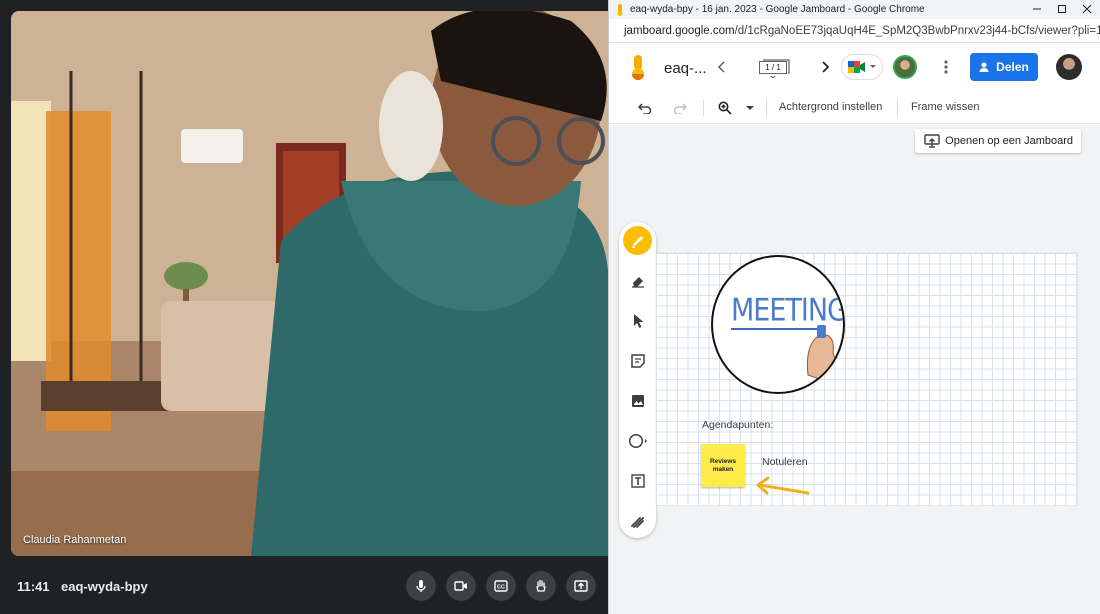 The width and height of the screenshot is (1100, 614). I want to click on captions-icon: CC, so click(501, 586).